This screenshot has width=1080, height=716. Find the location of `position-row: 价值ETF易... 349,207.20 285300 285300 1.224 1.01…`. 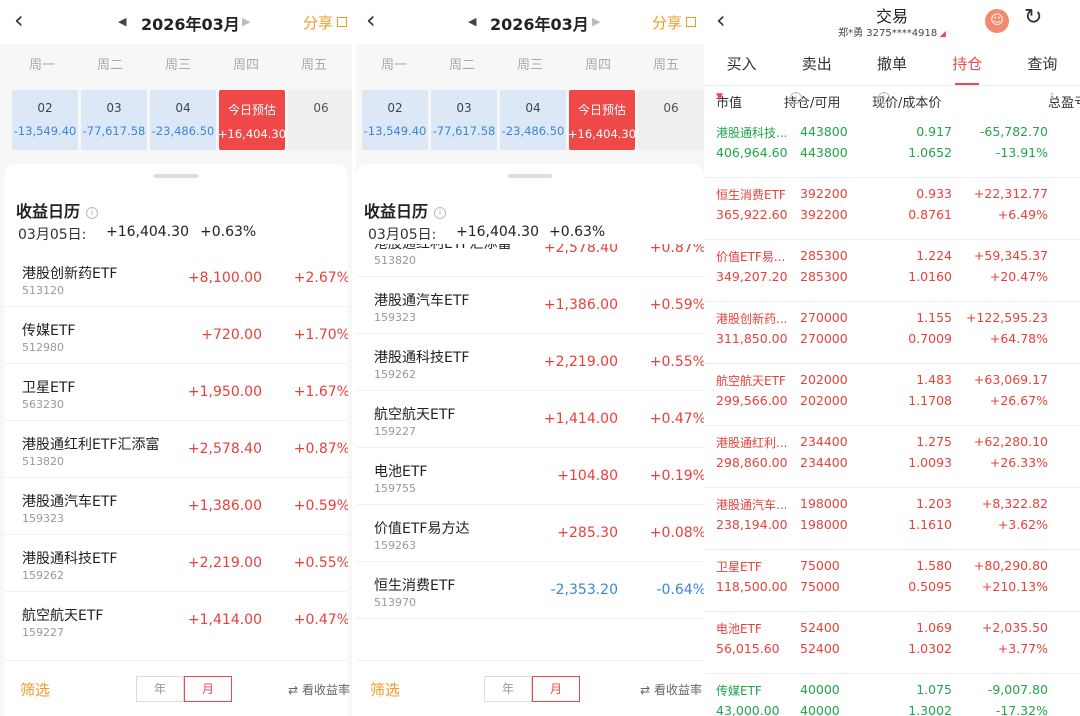

position-row: 价值ETF易... 349,207.20 285300 285300 1.224 1.01… is located at coordinates (892, 271).